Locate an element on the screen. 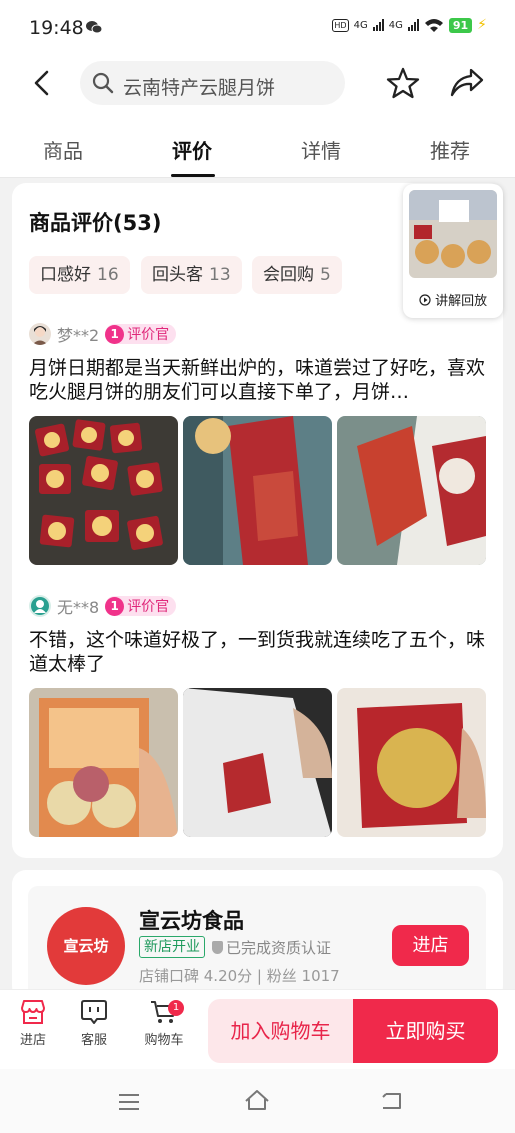  search-text: 云南特产云腿月饼 is located at coordinates (199, 88).